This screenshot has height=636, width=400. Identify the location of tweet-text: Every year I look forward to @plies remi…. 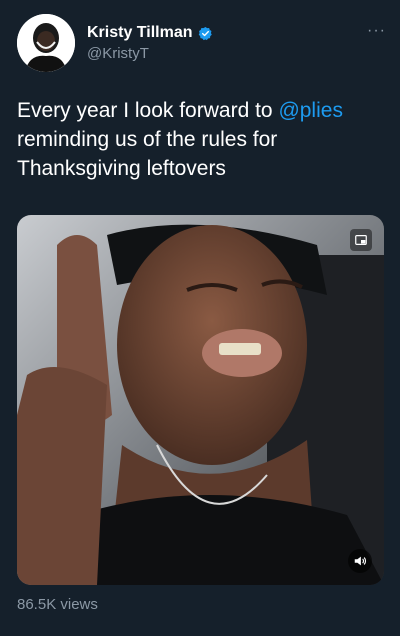
(202, 139).